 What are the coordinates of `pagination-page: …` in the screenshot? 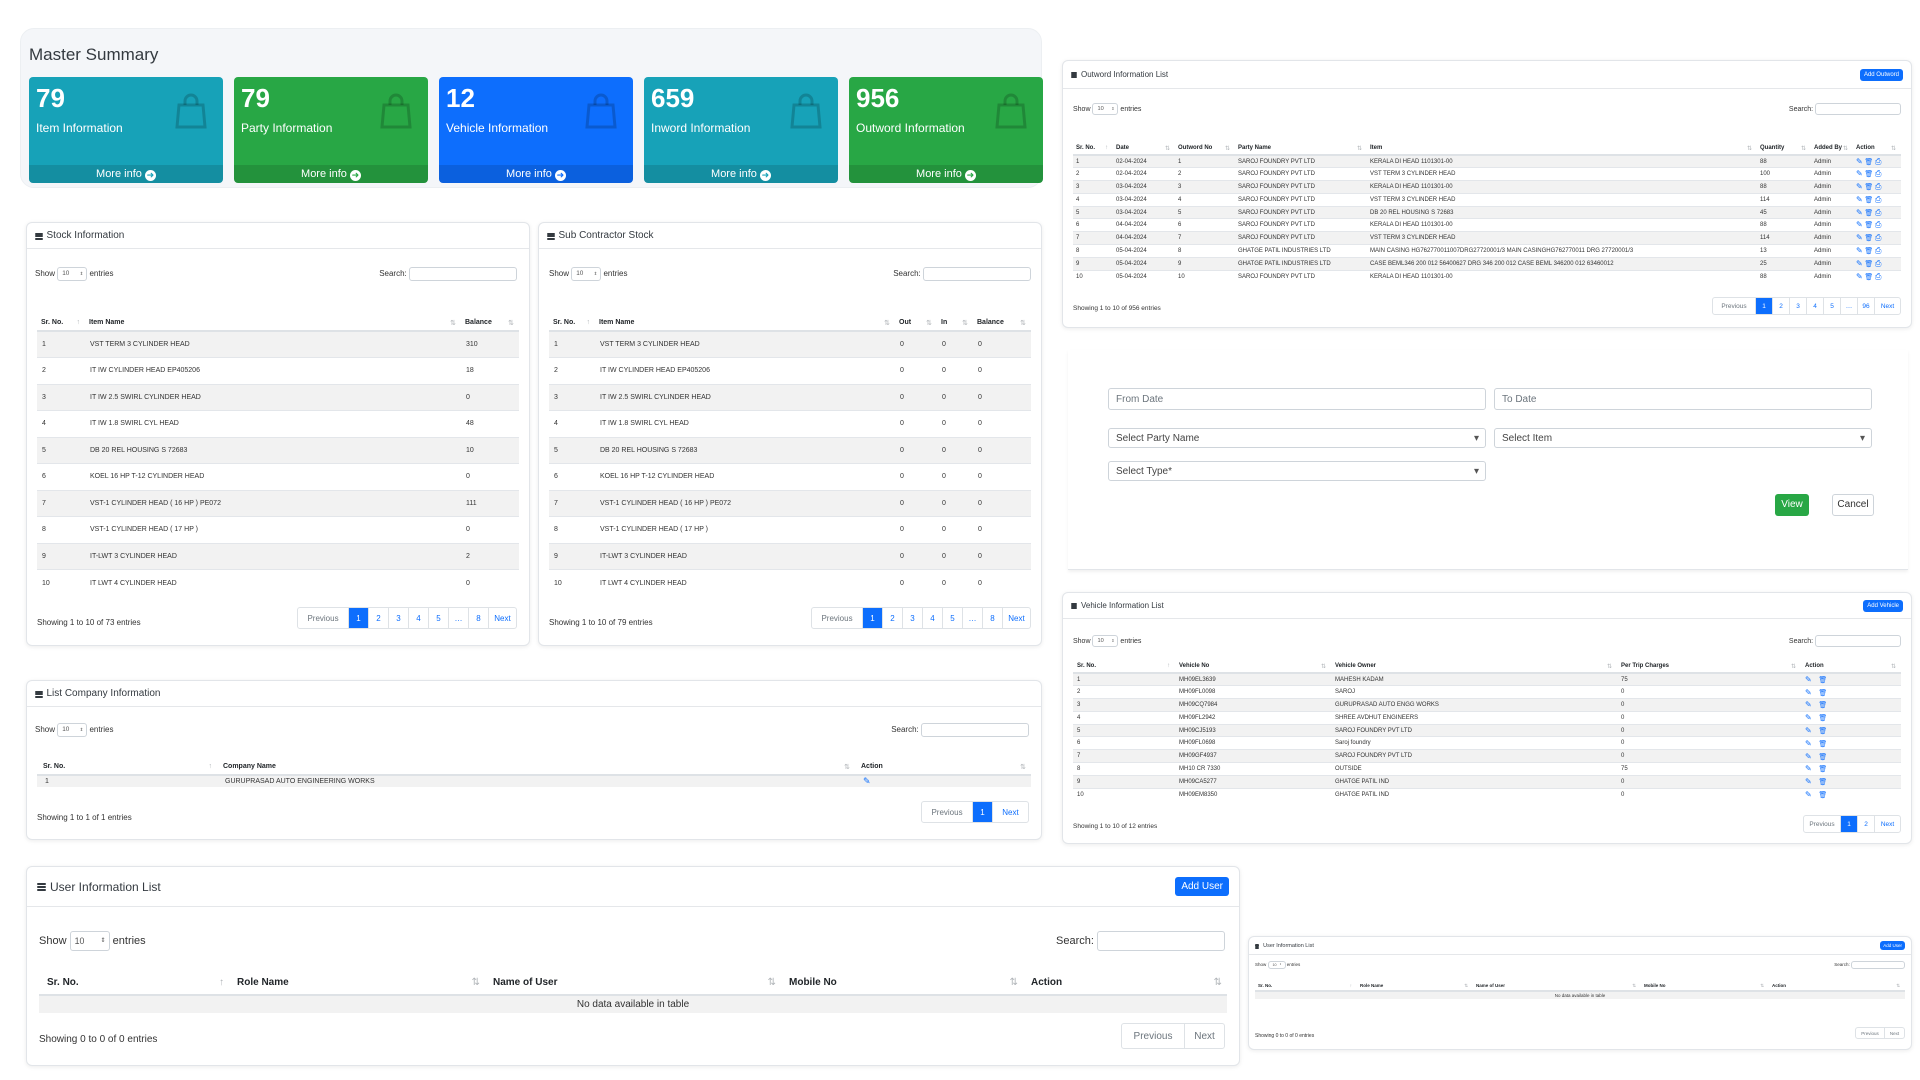 It's located at (1848, 306).